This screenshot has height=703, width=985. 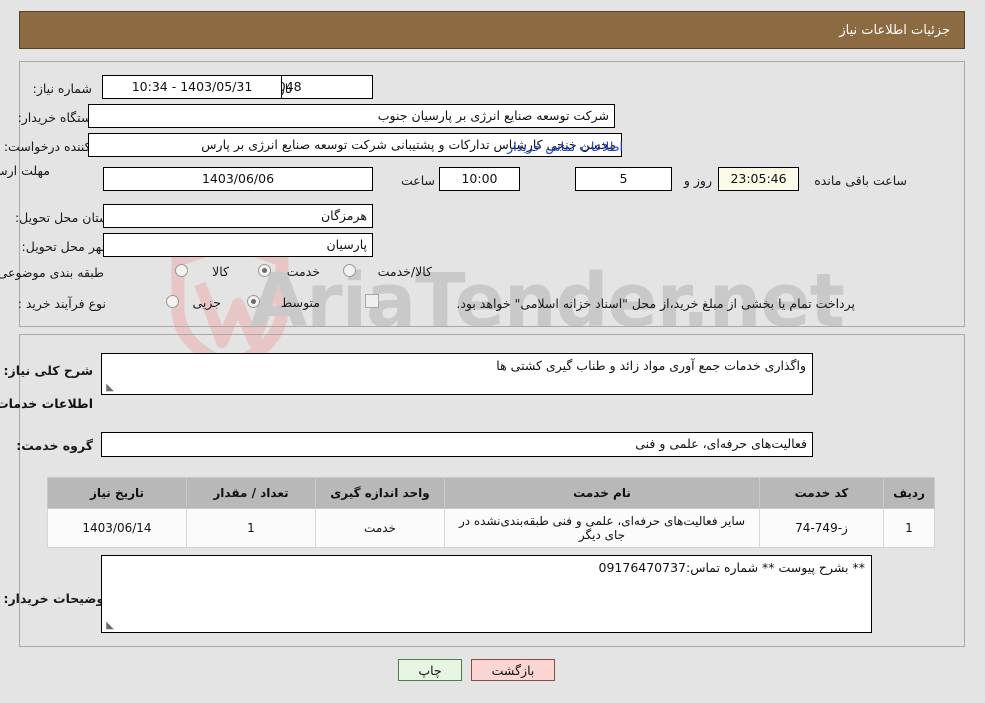 What do you see at coordinates (758, 179) in the screenshot?
I see `countdown-timer-field: 23:05:46` at bounding box center [758, 179].